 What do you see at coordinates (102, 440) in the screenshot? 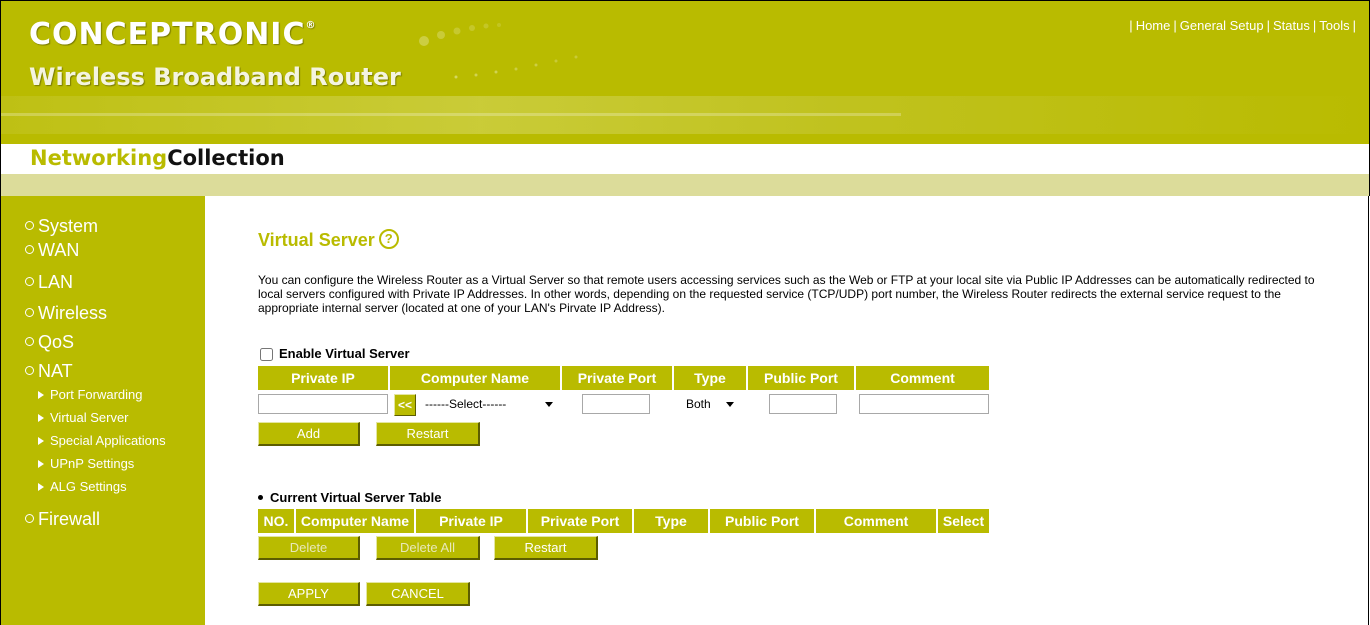
I see `sidebar-subitem-special-applications: Special Applications` at bounding box center [102, 440].